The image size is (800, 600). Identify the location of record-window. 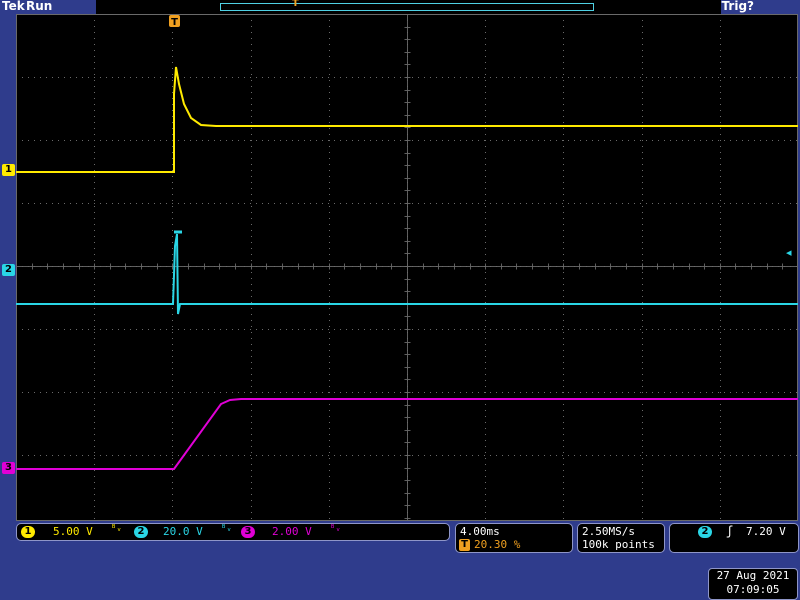
(407, 7).